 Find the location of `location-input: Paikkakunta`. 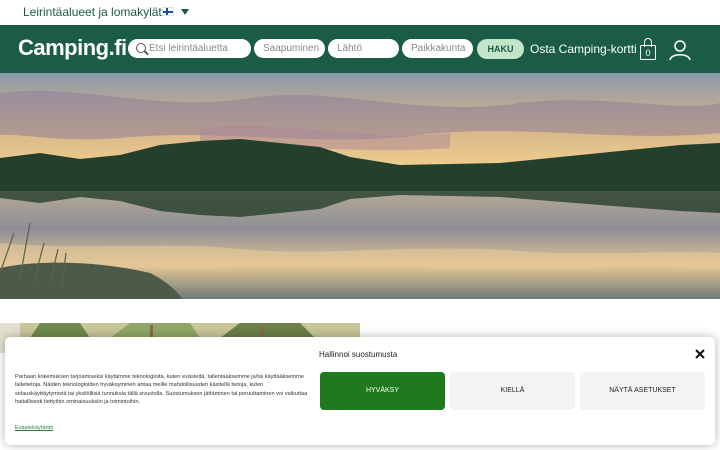

location-input: Paikkakunta is located at coordinates (437, 48).